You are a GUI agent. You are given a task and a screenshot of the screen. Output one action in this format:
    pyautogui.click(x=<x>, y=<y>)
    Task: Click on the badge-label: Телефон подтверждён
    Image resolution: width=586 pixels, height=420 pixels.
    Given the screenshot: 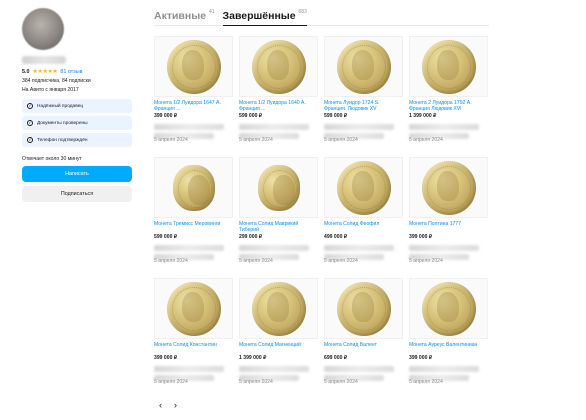 What is the action you would take?
    pyautogui.click(x=62, y=140)
    